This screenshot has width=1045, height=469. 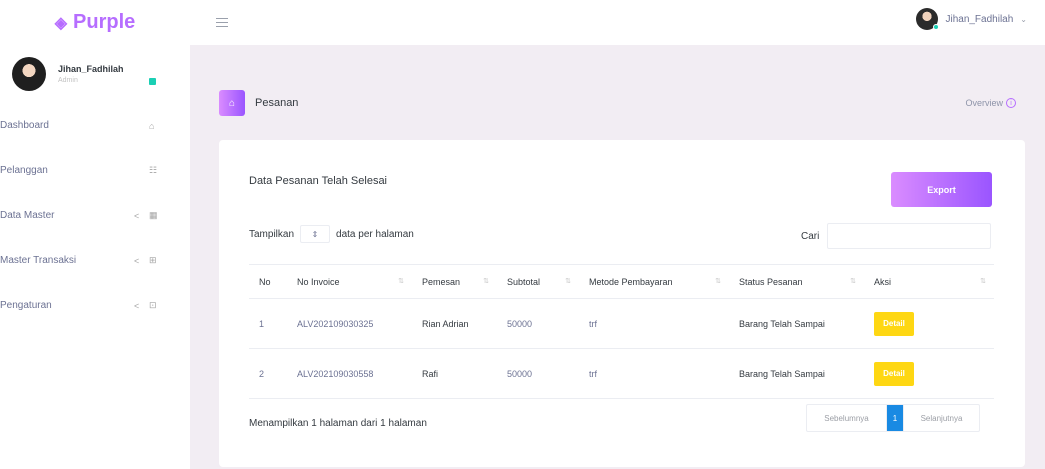 I want to click on pagination-prev: Sebelumnya, so click(x=847, y=418).